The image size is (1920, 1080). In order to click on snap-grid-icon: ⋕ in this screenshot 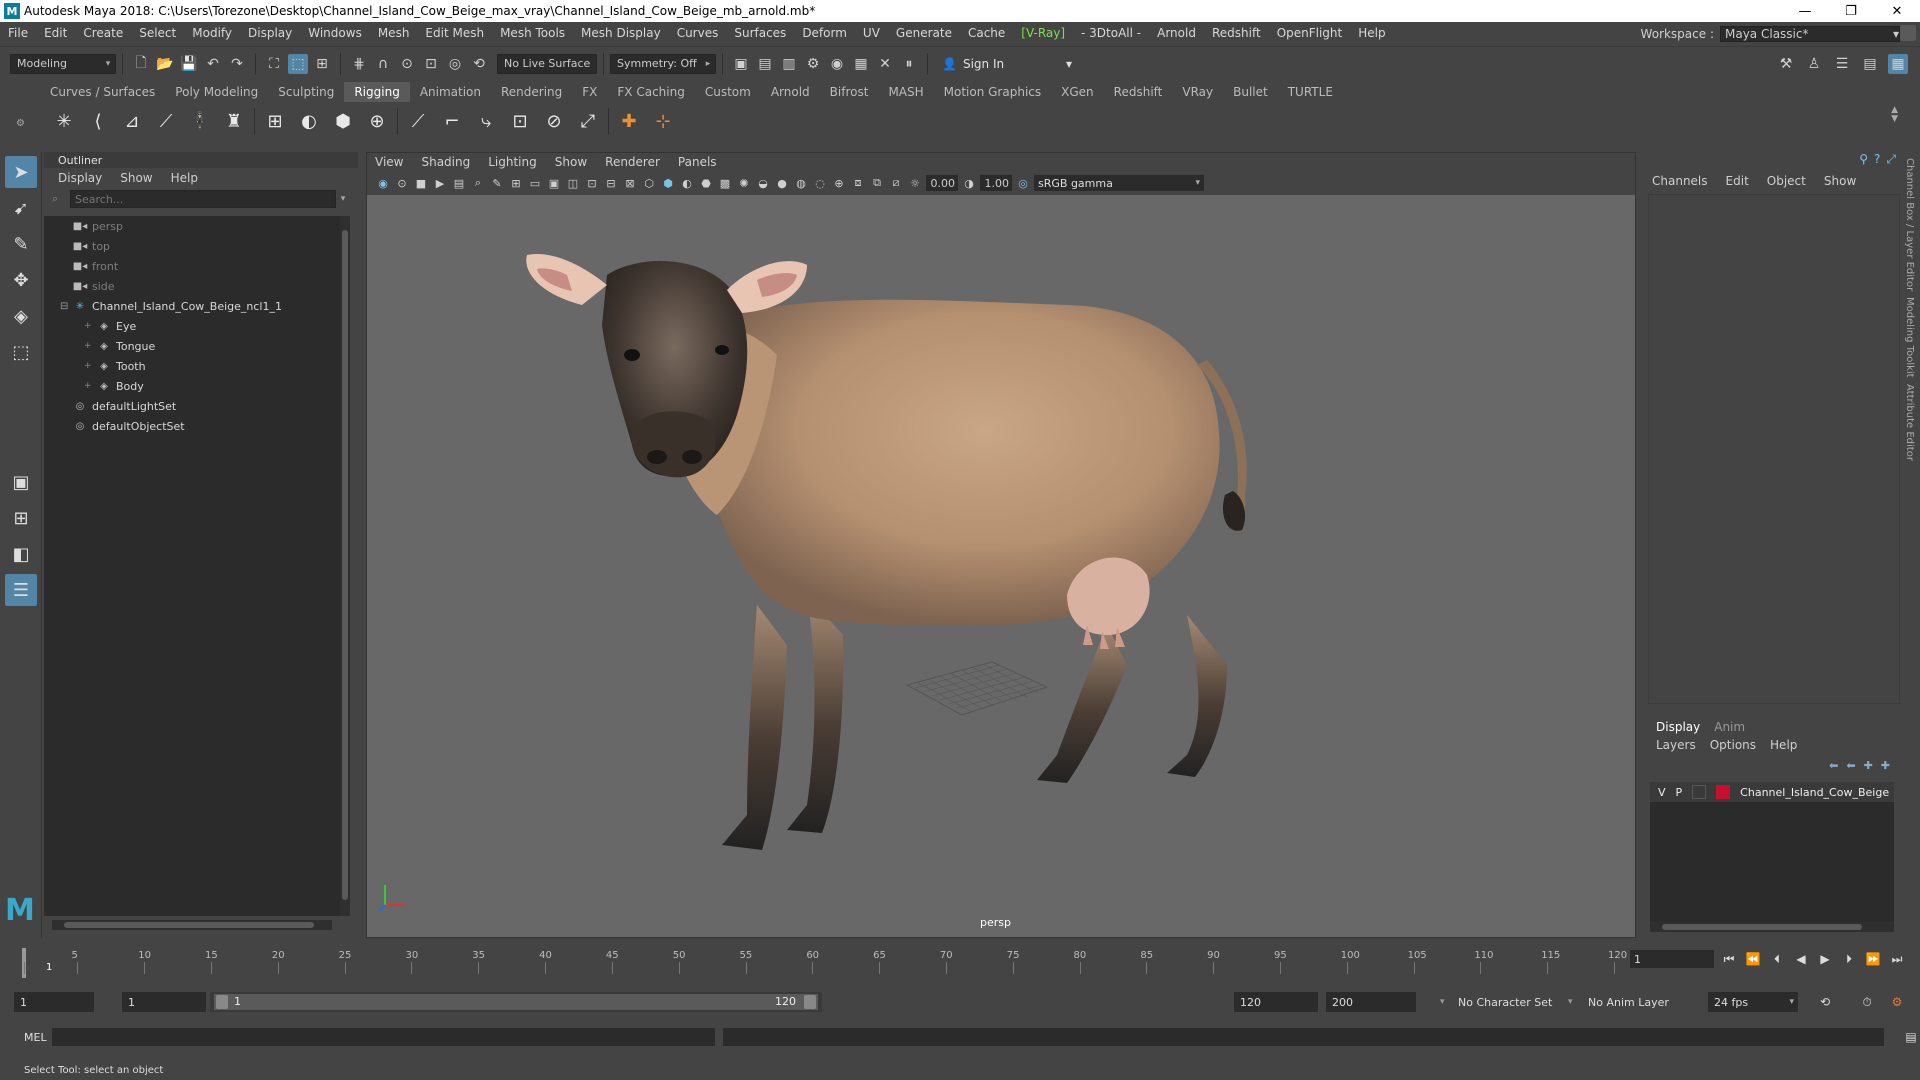, I will do `click(359, 64)`.